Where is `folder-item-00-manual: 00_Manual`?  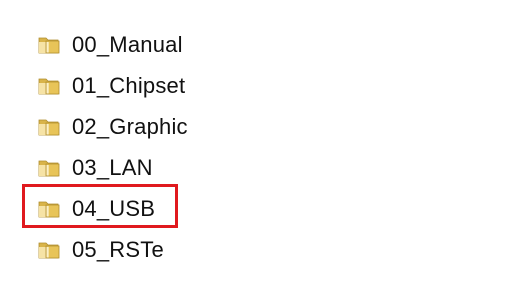
folder-item-00-manual: 00_Manual is located at coordinates (216, 44).